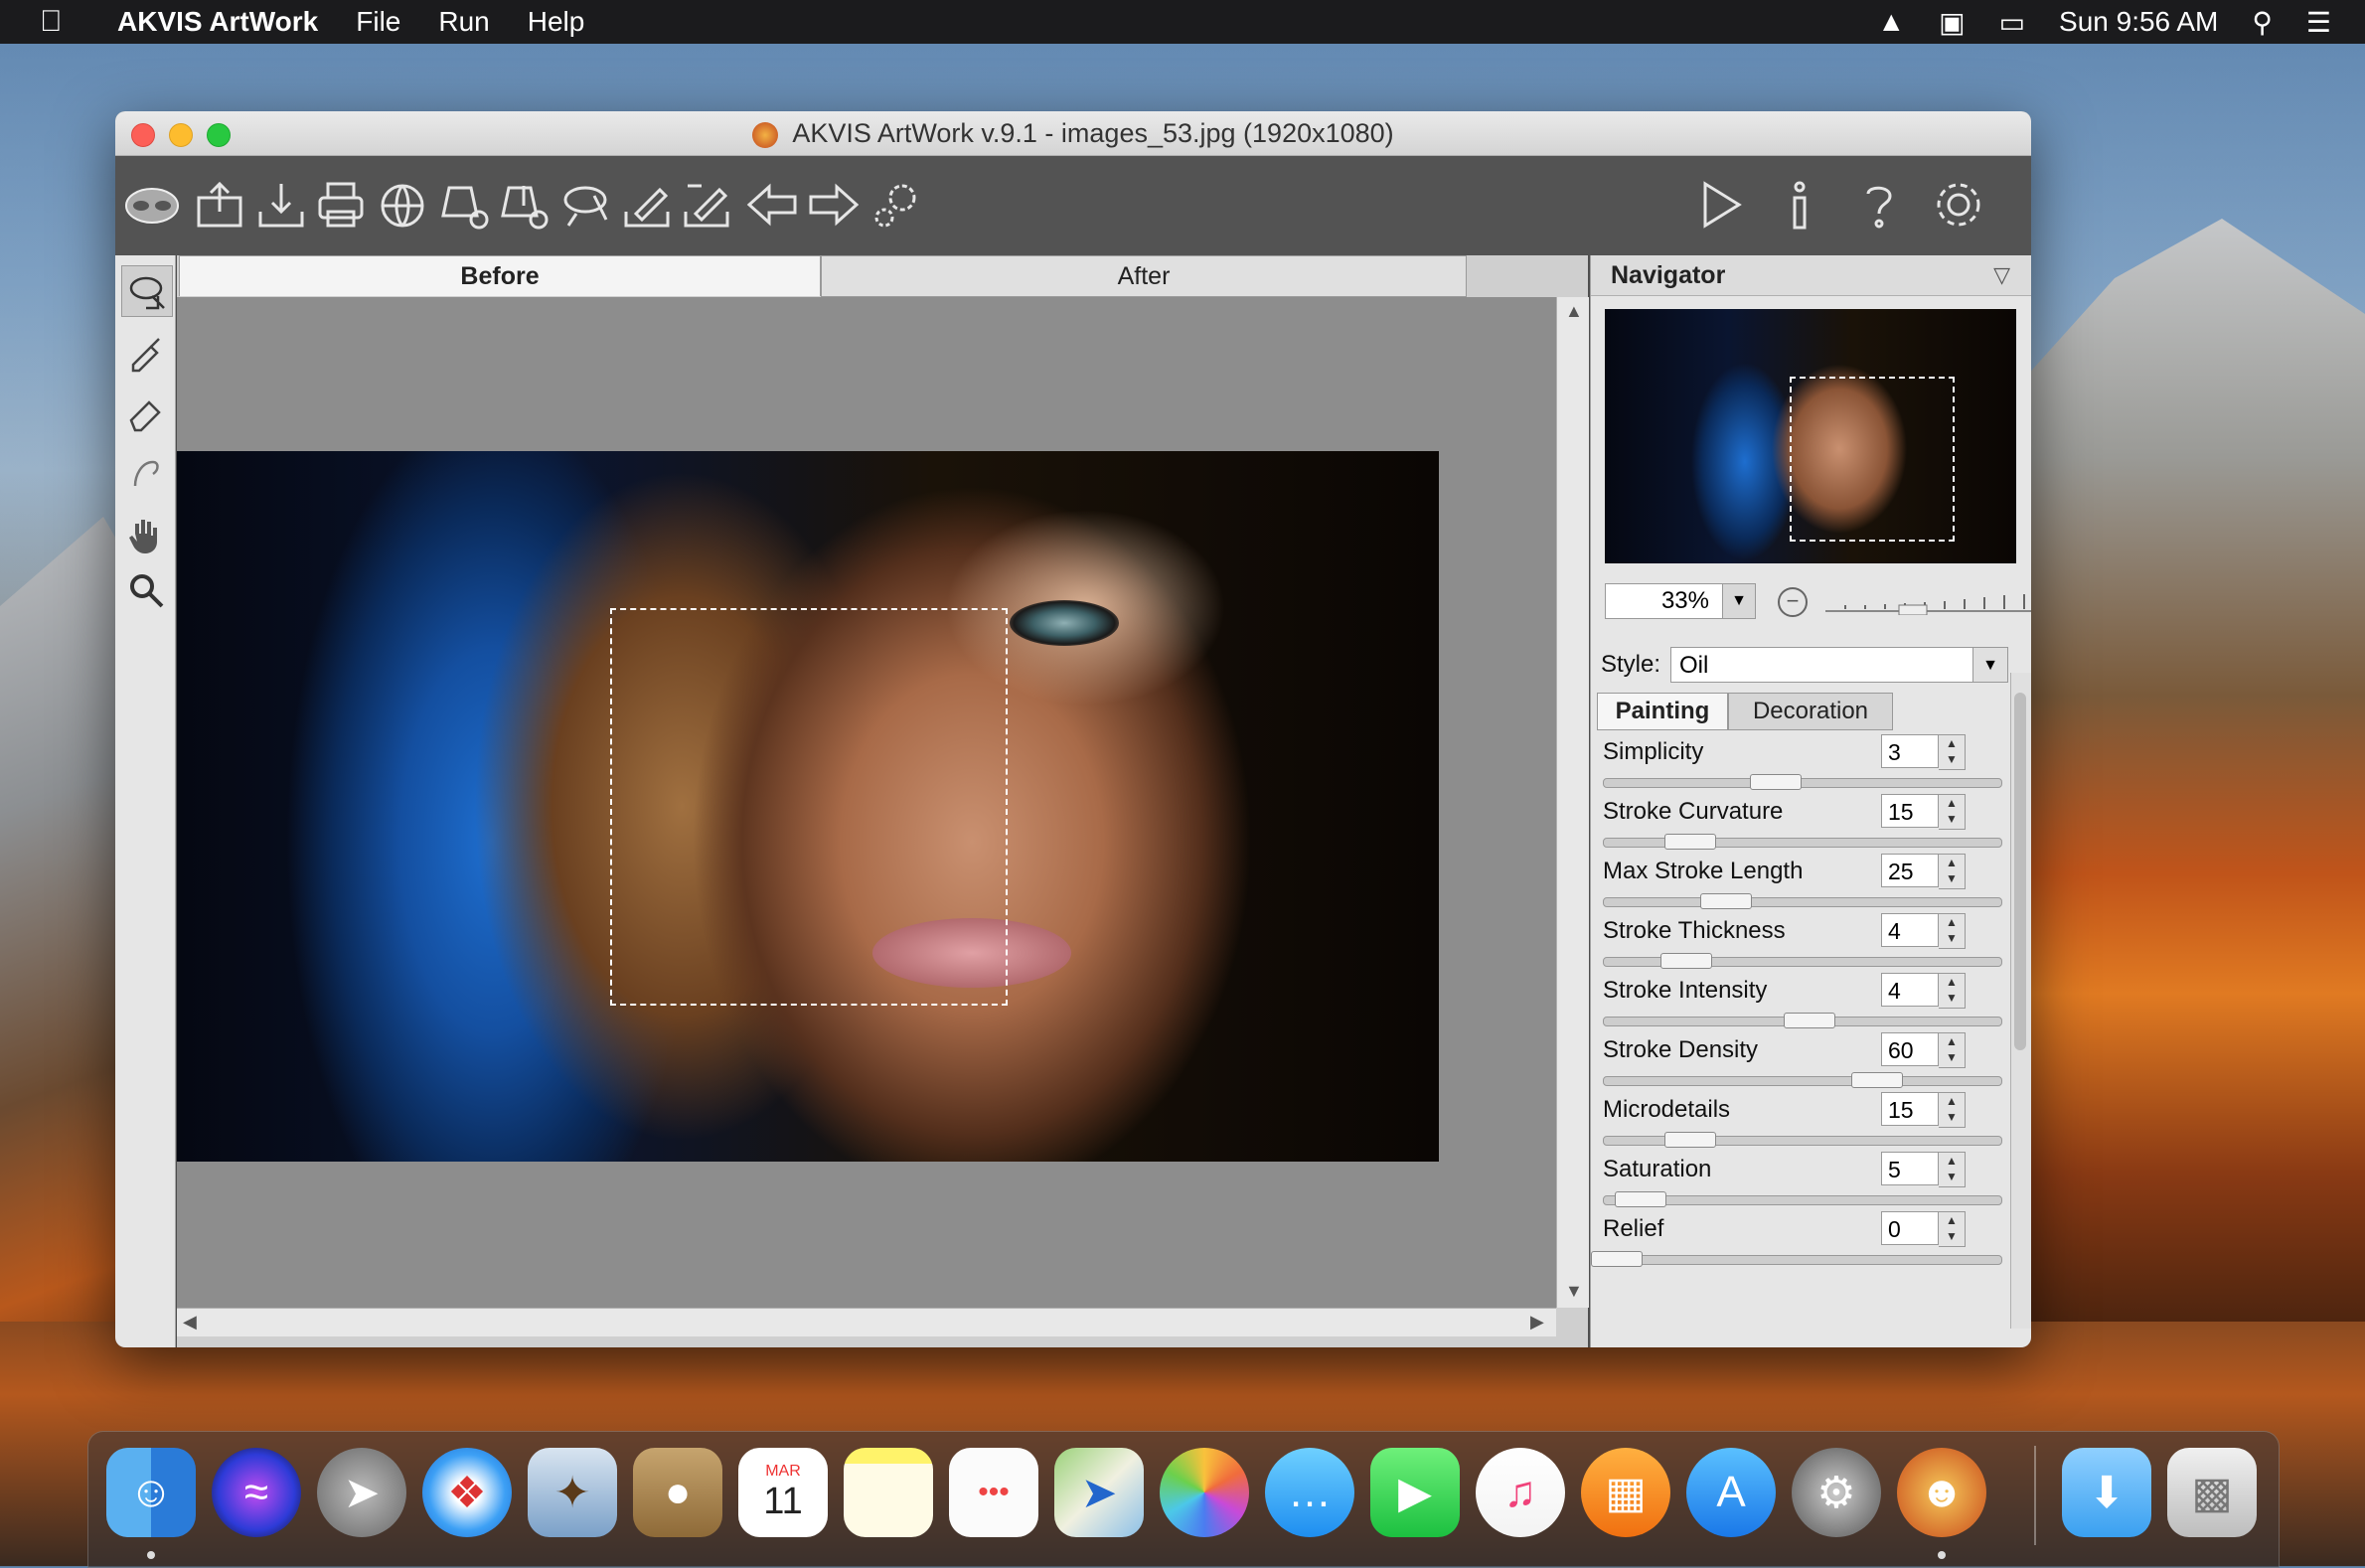 This screenshot has width=2365, height=1568. What do you see at coordinates (1910, 751) in the screenshot?
I see `param-value-field: 3` at bounding box center [1910, 751].